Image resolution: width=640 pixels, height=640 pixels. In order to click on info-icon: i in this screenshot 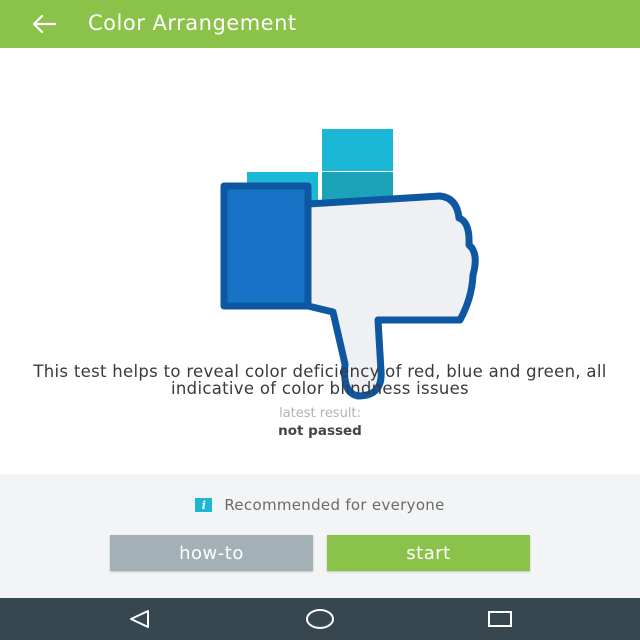, I will do `click(204, 505)`.